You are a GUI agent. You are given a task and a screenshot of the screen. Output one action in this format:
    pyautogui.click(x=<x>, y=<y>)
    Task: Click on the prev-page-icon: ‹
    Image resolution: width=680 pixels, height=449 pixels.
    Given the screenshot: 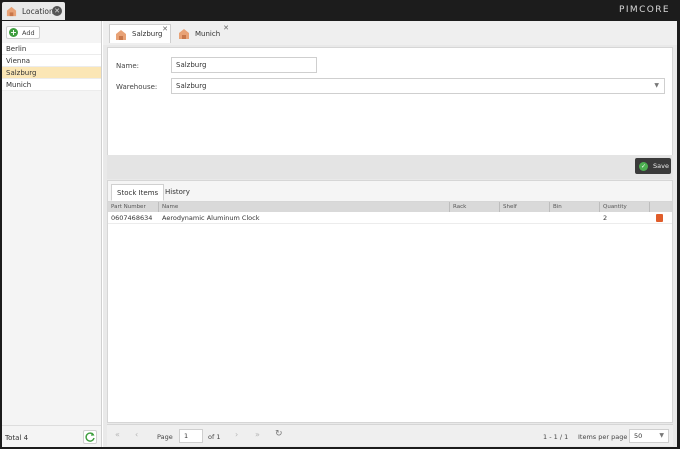 What is the action you would take?
    pyautogui.click(x=136, y=434)
    